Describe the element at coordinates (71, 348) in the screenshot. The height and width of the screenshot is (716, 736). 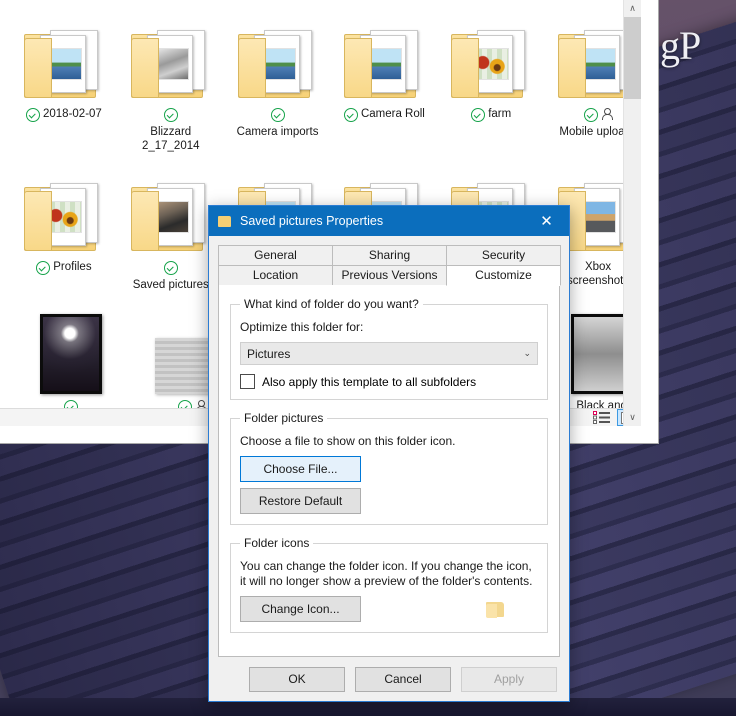
I see `photo-thumbnail` at that location.